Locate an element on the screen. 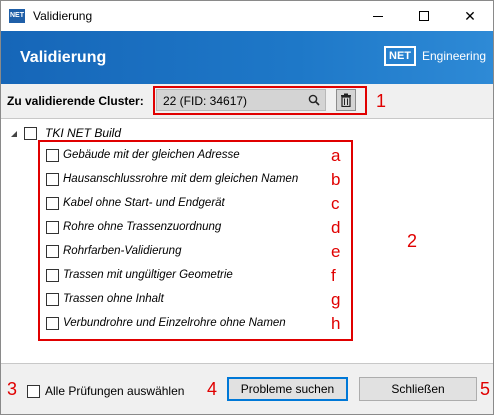 This screenshot has height=415, width=494. header-title: Validierung is located at coordinates (63, 57).